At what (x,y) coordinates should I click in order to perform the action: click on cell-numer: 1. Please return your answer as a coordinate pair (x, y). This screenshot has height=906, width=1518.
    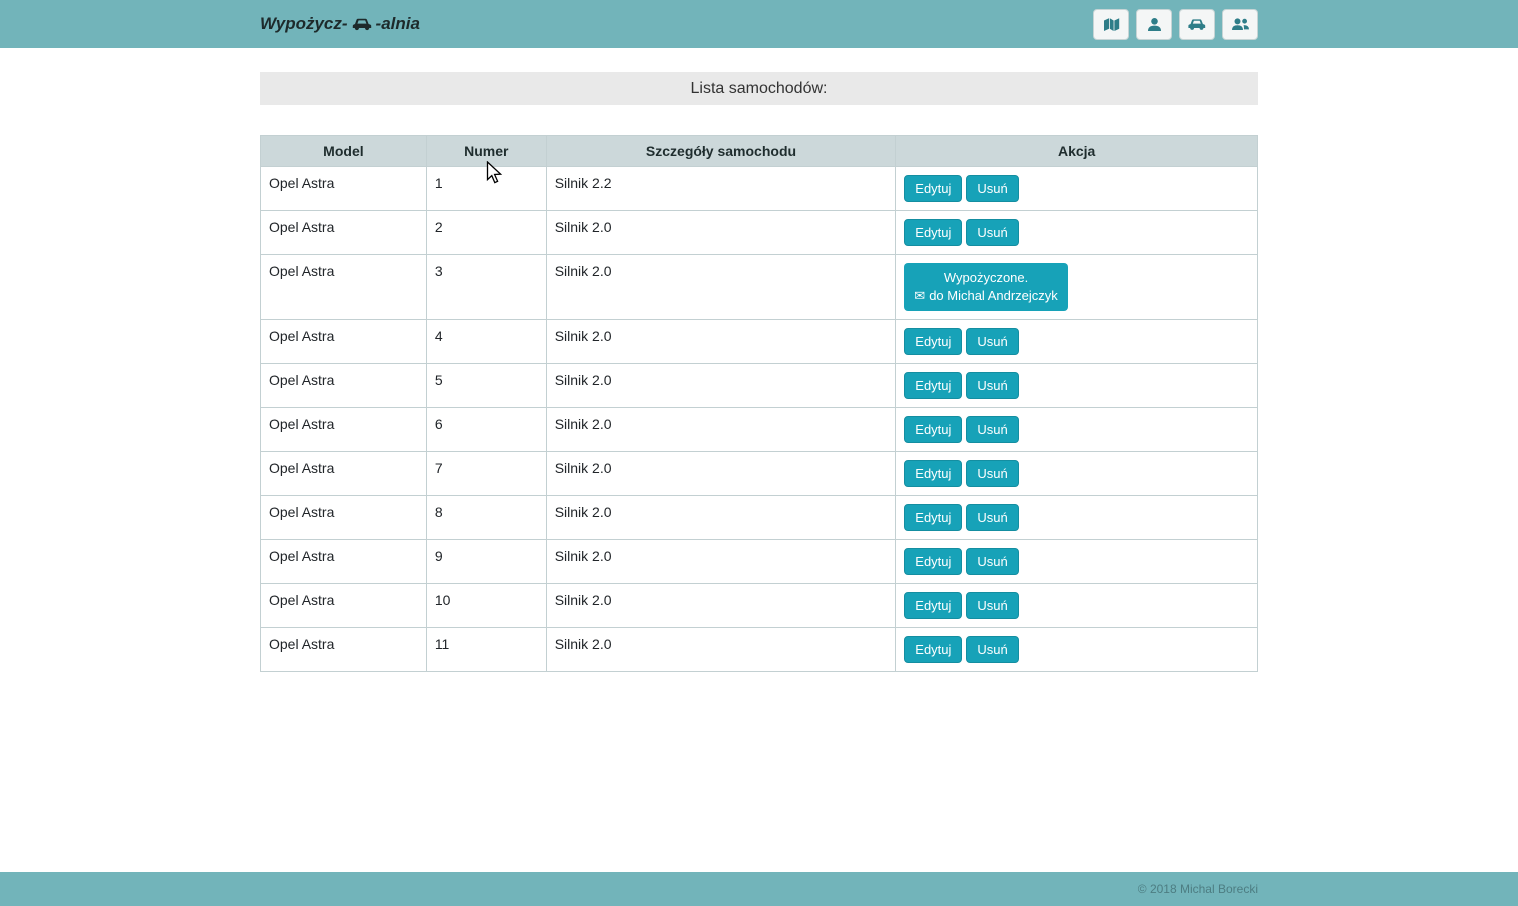
    Looking at the image, I should click on (486, 188).